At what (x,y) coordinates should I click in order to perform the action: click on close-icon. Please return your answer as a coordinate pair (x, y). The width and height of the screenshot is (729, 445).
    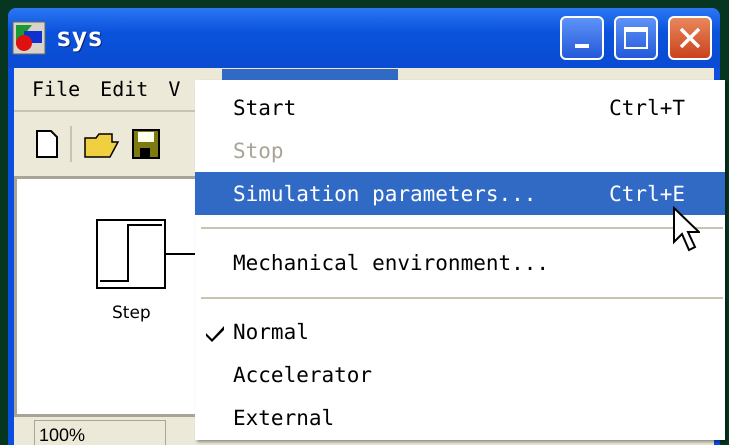
    Looking at the image, I should click on (690, 38).